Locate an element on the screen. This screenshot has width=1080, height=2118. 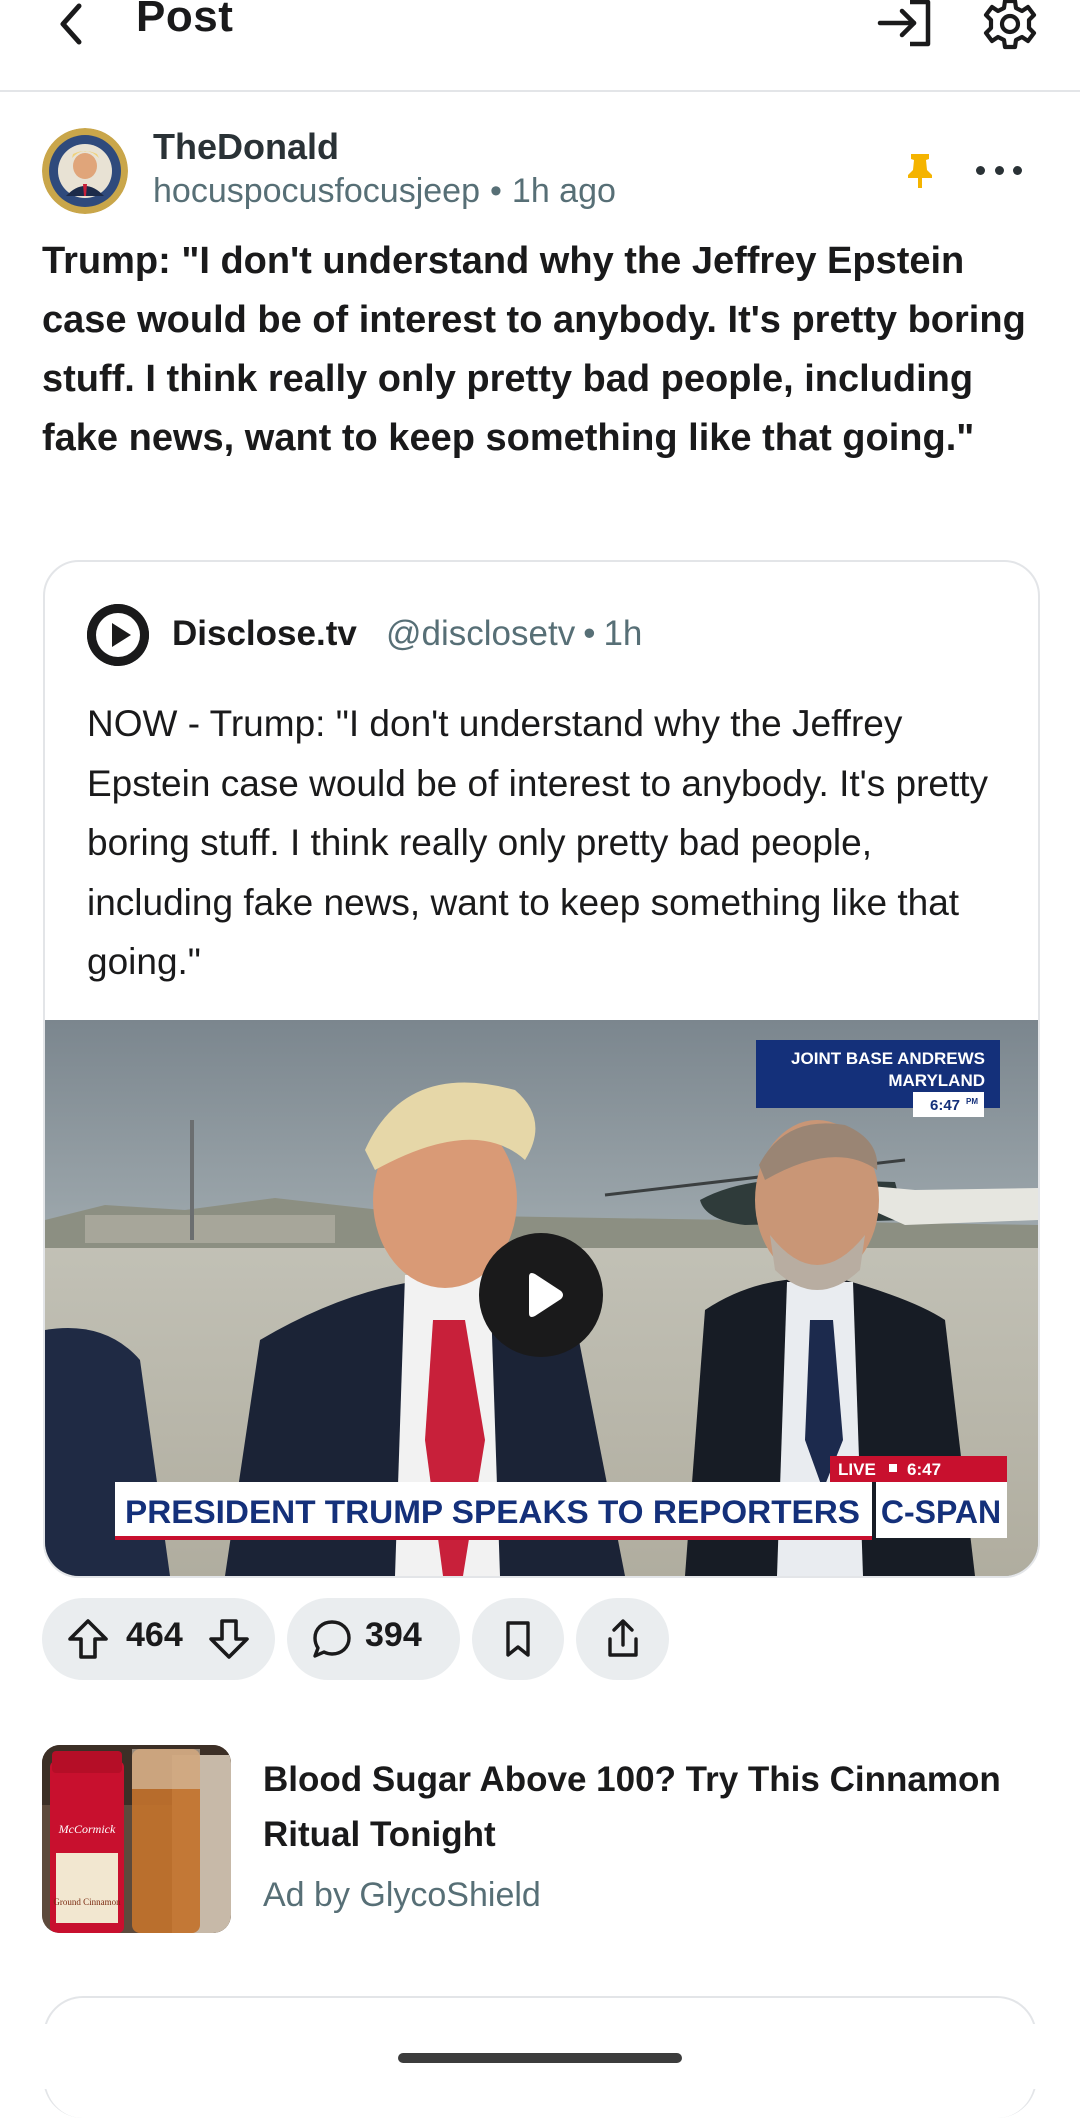
upvote-arrow-icon is located at coordinates (88, 1639).